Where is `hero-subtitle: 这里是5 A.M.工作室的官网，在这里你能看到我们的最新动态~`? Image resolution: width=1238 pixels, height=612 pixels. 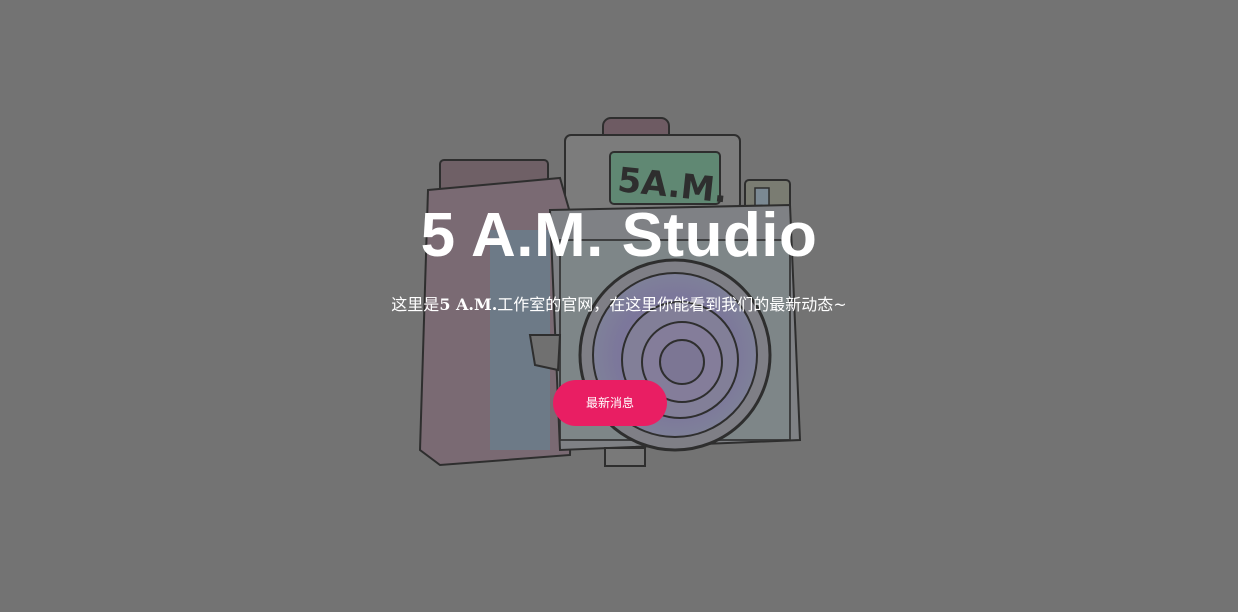 hero-subtitle: 这里是5 A.M.工作室的官网，在这里你能看到我们的最新动态~ is located at coordinates (619, 305).